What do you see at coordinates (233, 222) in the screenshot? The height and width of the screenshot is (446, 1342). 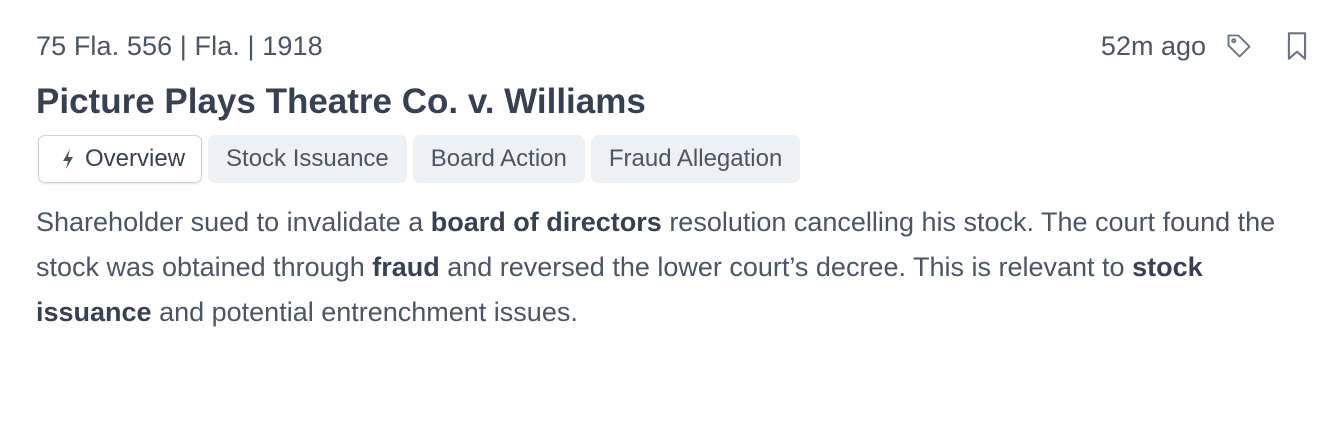 I see `summary-text: Shareholder sued to invalidate a` at bounding box center [233, 222].